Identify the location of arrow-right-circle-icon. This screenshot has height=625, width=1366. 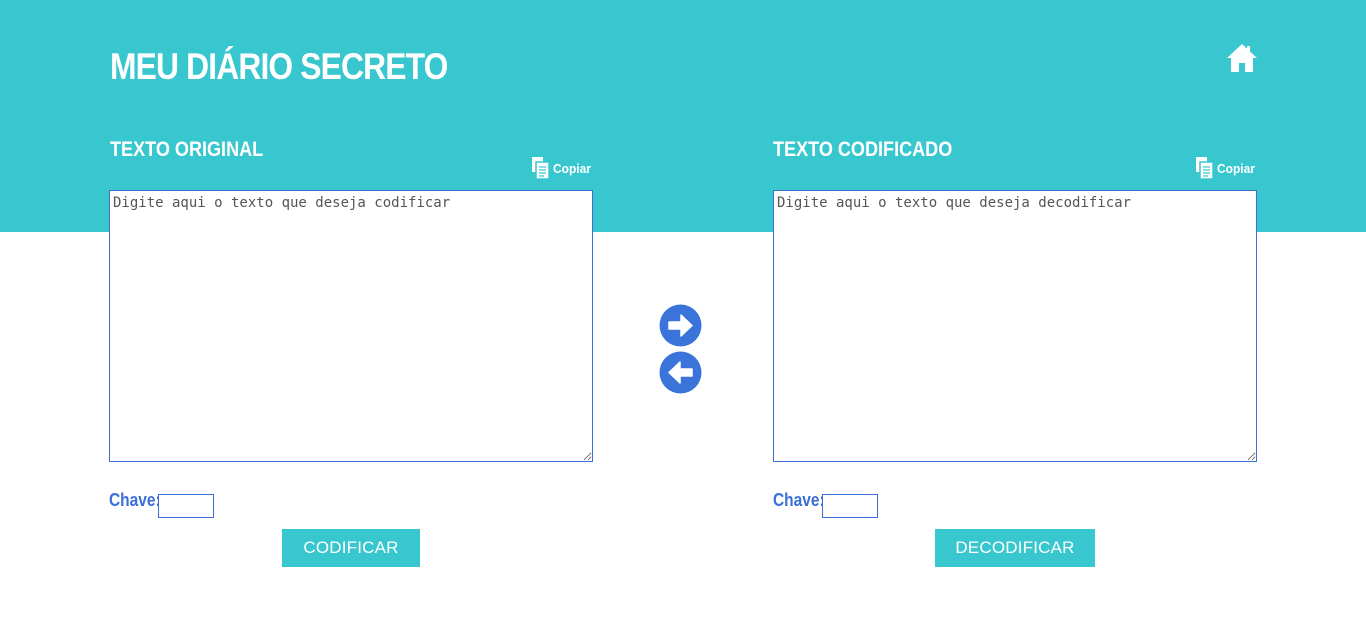
(680, 325).